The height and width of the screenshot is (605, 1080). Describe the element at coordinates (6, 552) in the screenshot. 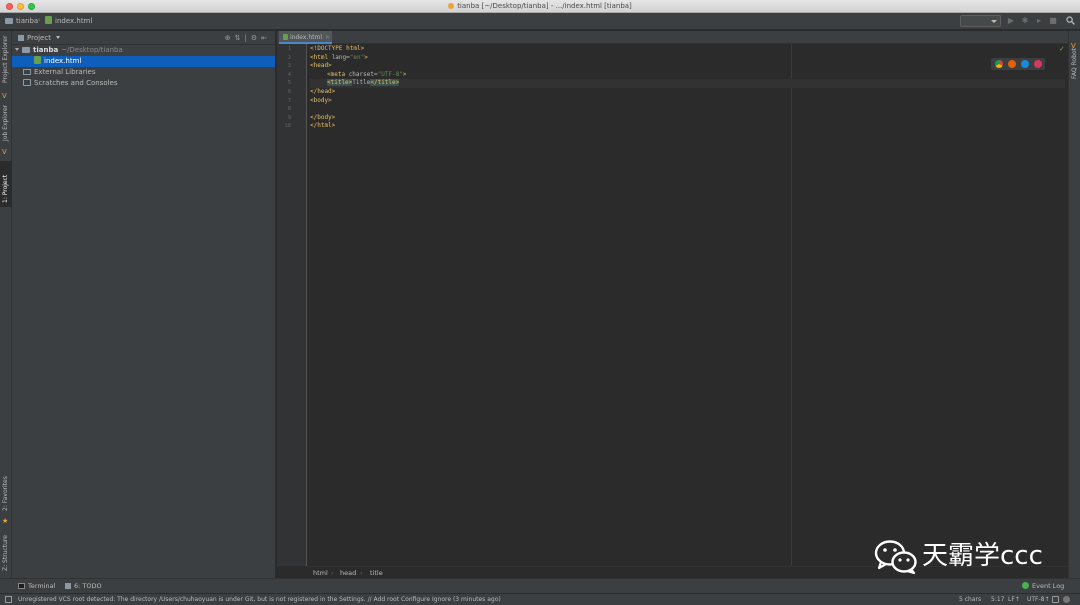

I see `tool-tab-structure: Z: Structure` at that location.